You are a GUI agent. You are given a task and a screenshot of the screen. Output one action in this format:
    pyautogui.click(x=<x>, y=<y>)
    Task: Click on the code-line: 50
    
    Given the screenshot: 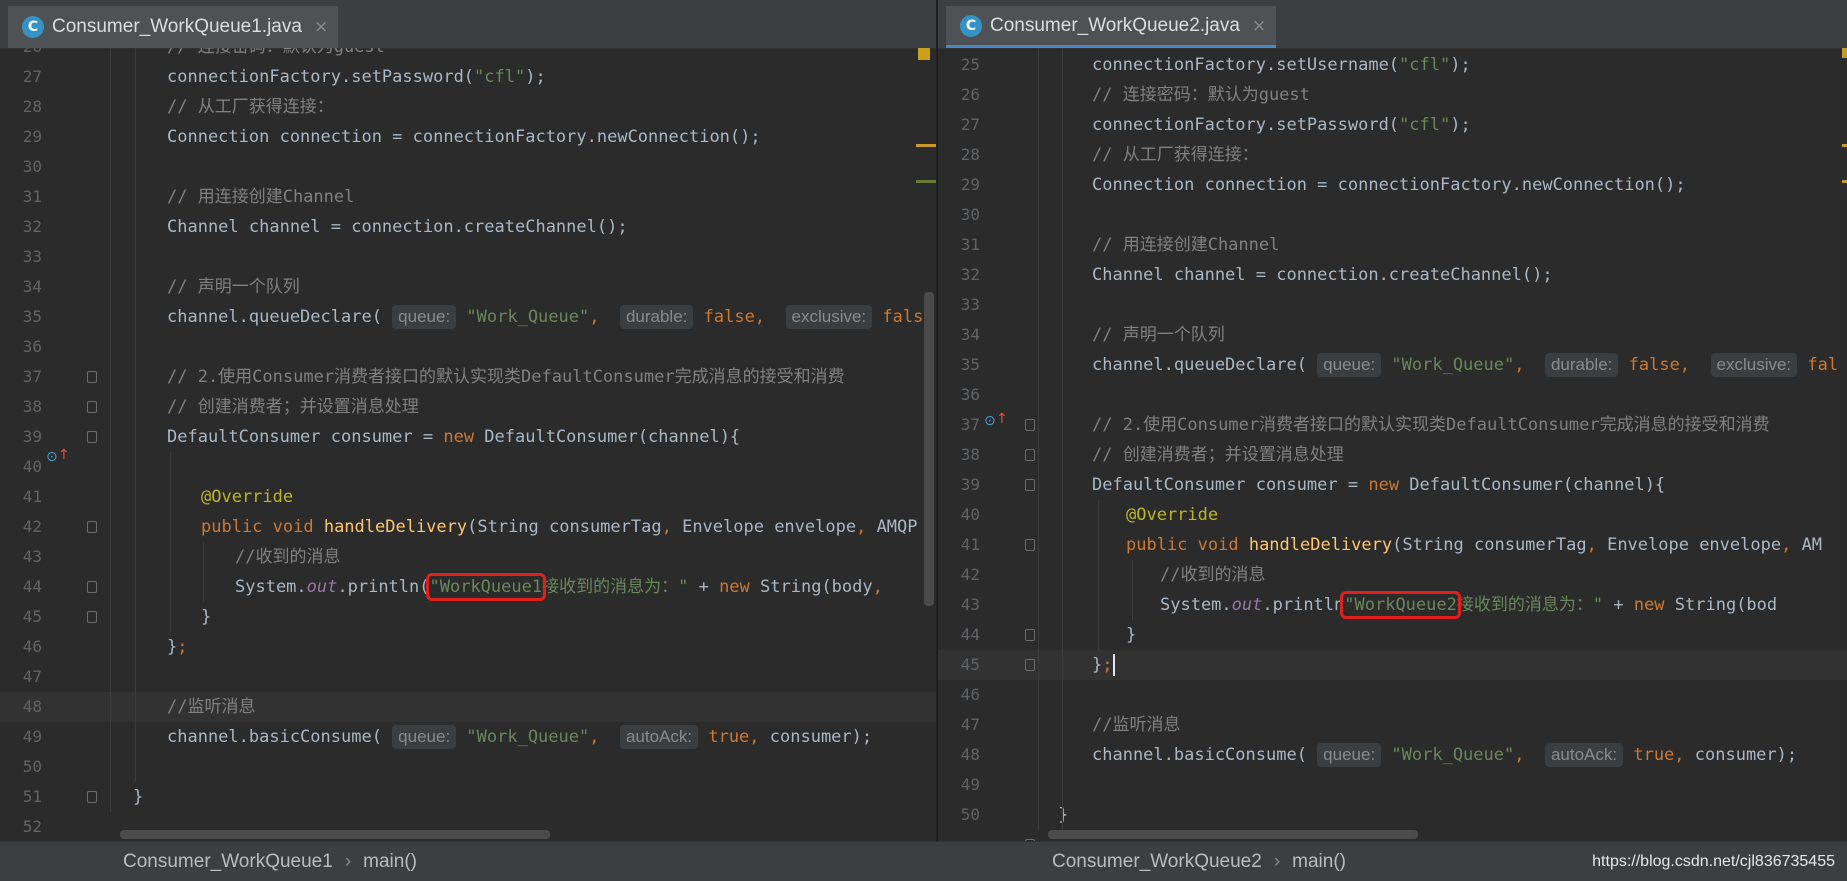 What is the action you would take?
    pyautogui.click(x=468, y=767)
    